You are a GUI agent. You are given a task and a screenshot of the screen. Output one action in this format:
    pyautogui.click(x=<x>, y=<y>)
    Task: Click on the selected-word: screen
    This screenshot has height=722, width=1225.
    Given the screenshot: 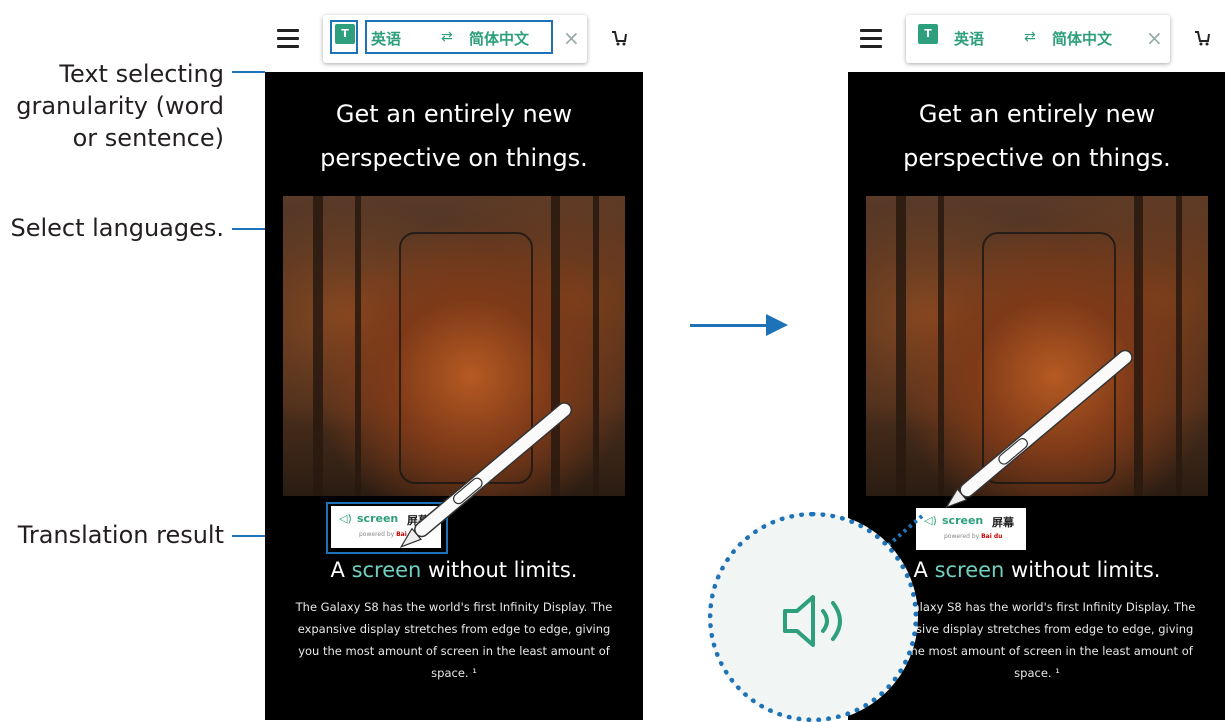 What is the action you would take?
    pyautogui.click(x=970, y=570)
    